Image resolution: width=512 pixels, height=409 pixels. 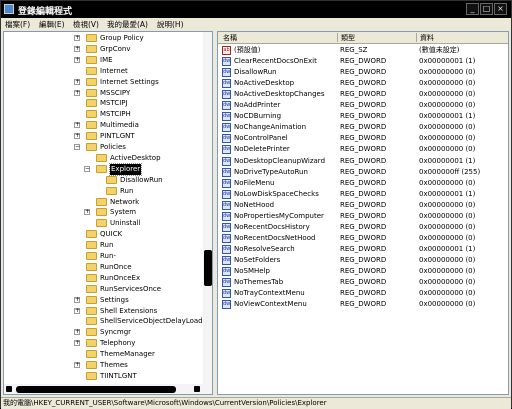 I want to click on value-row: dw NoNetHood REG_DWORD 0x00000000 (0), so click(x=363, y=205).